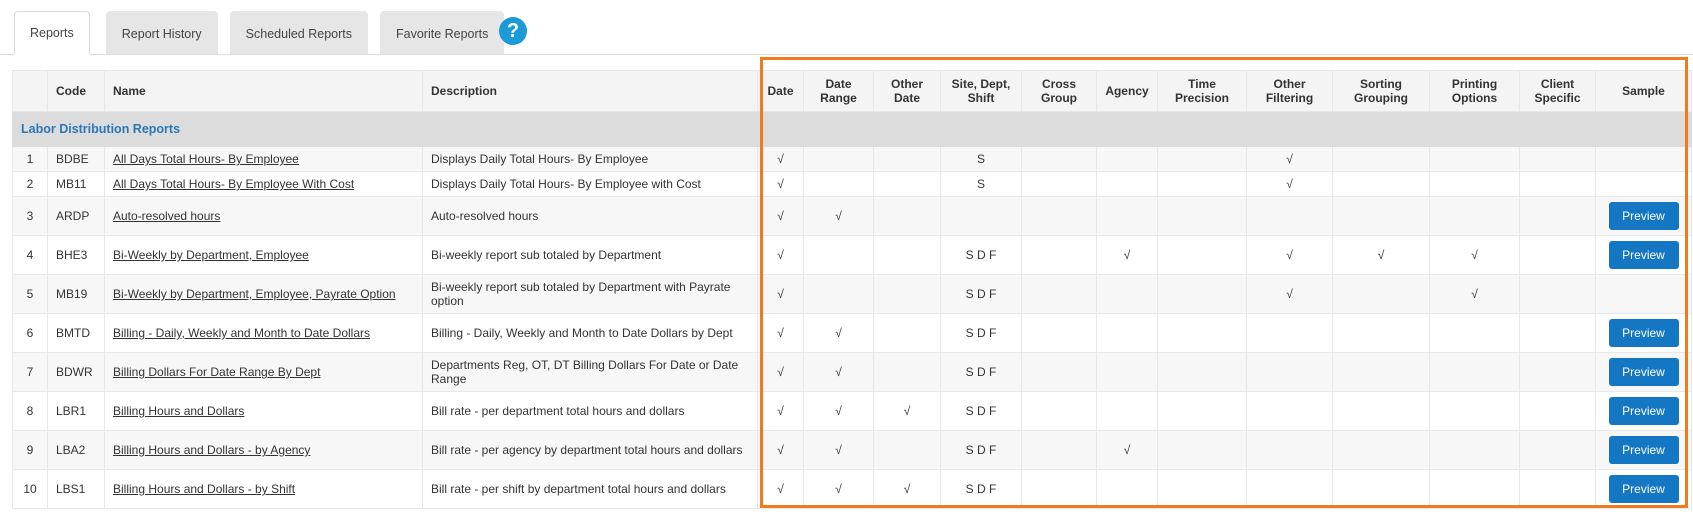 The image size is (1693, 512). I want to click on column-header-date: Date, so click(780, 91).